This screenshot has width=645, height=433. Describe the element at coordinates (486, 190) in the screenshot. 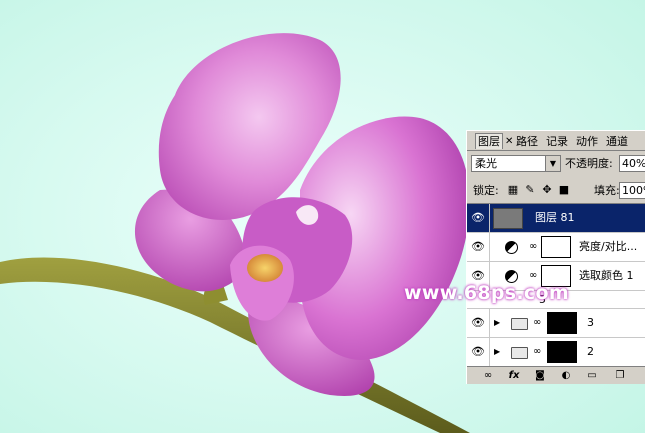

I see `lock-label: 锁定:` at that location.